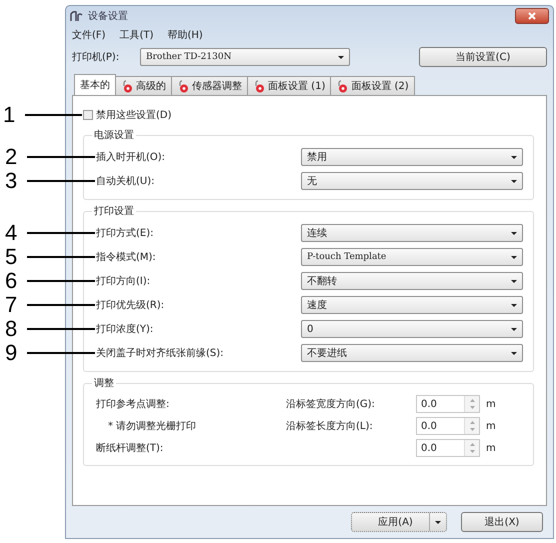  Describe the element at coordinates (114, 135) in the screenshot. I see `group-title: 电源设置` at that location.